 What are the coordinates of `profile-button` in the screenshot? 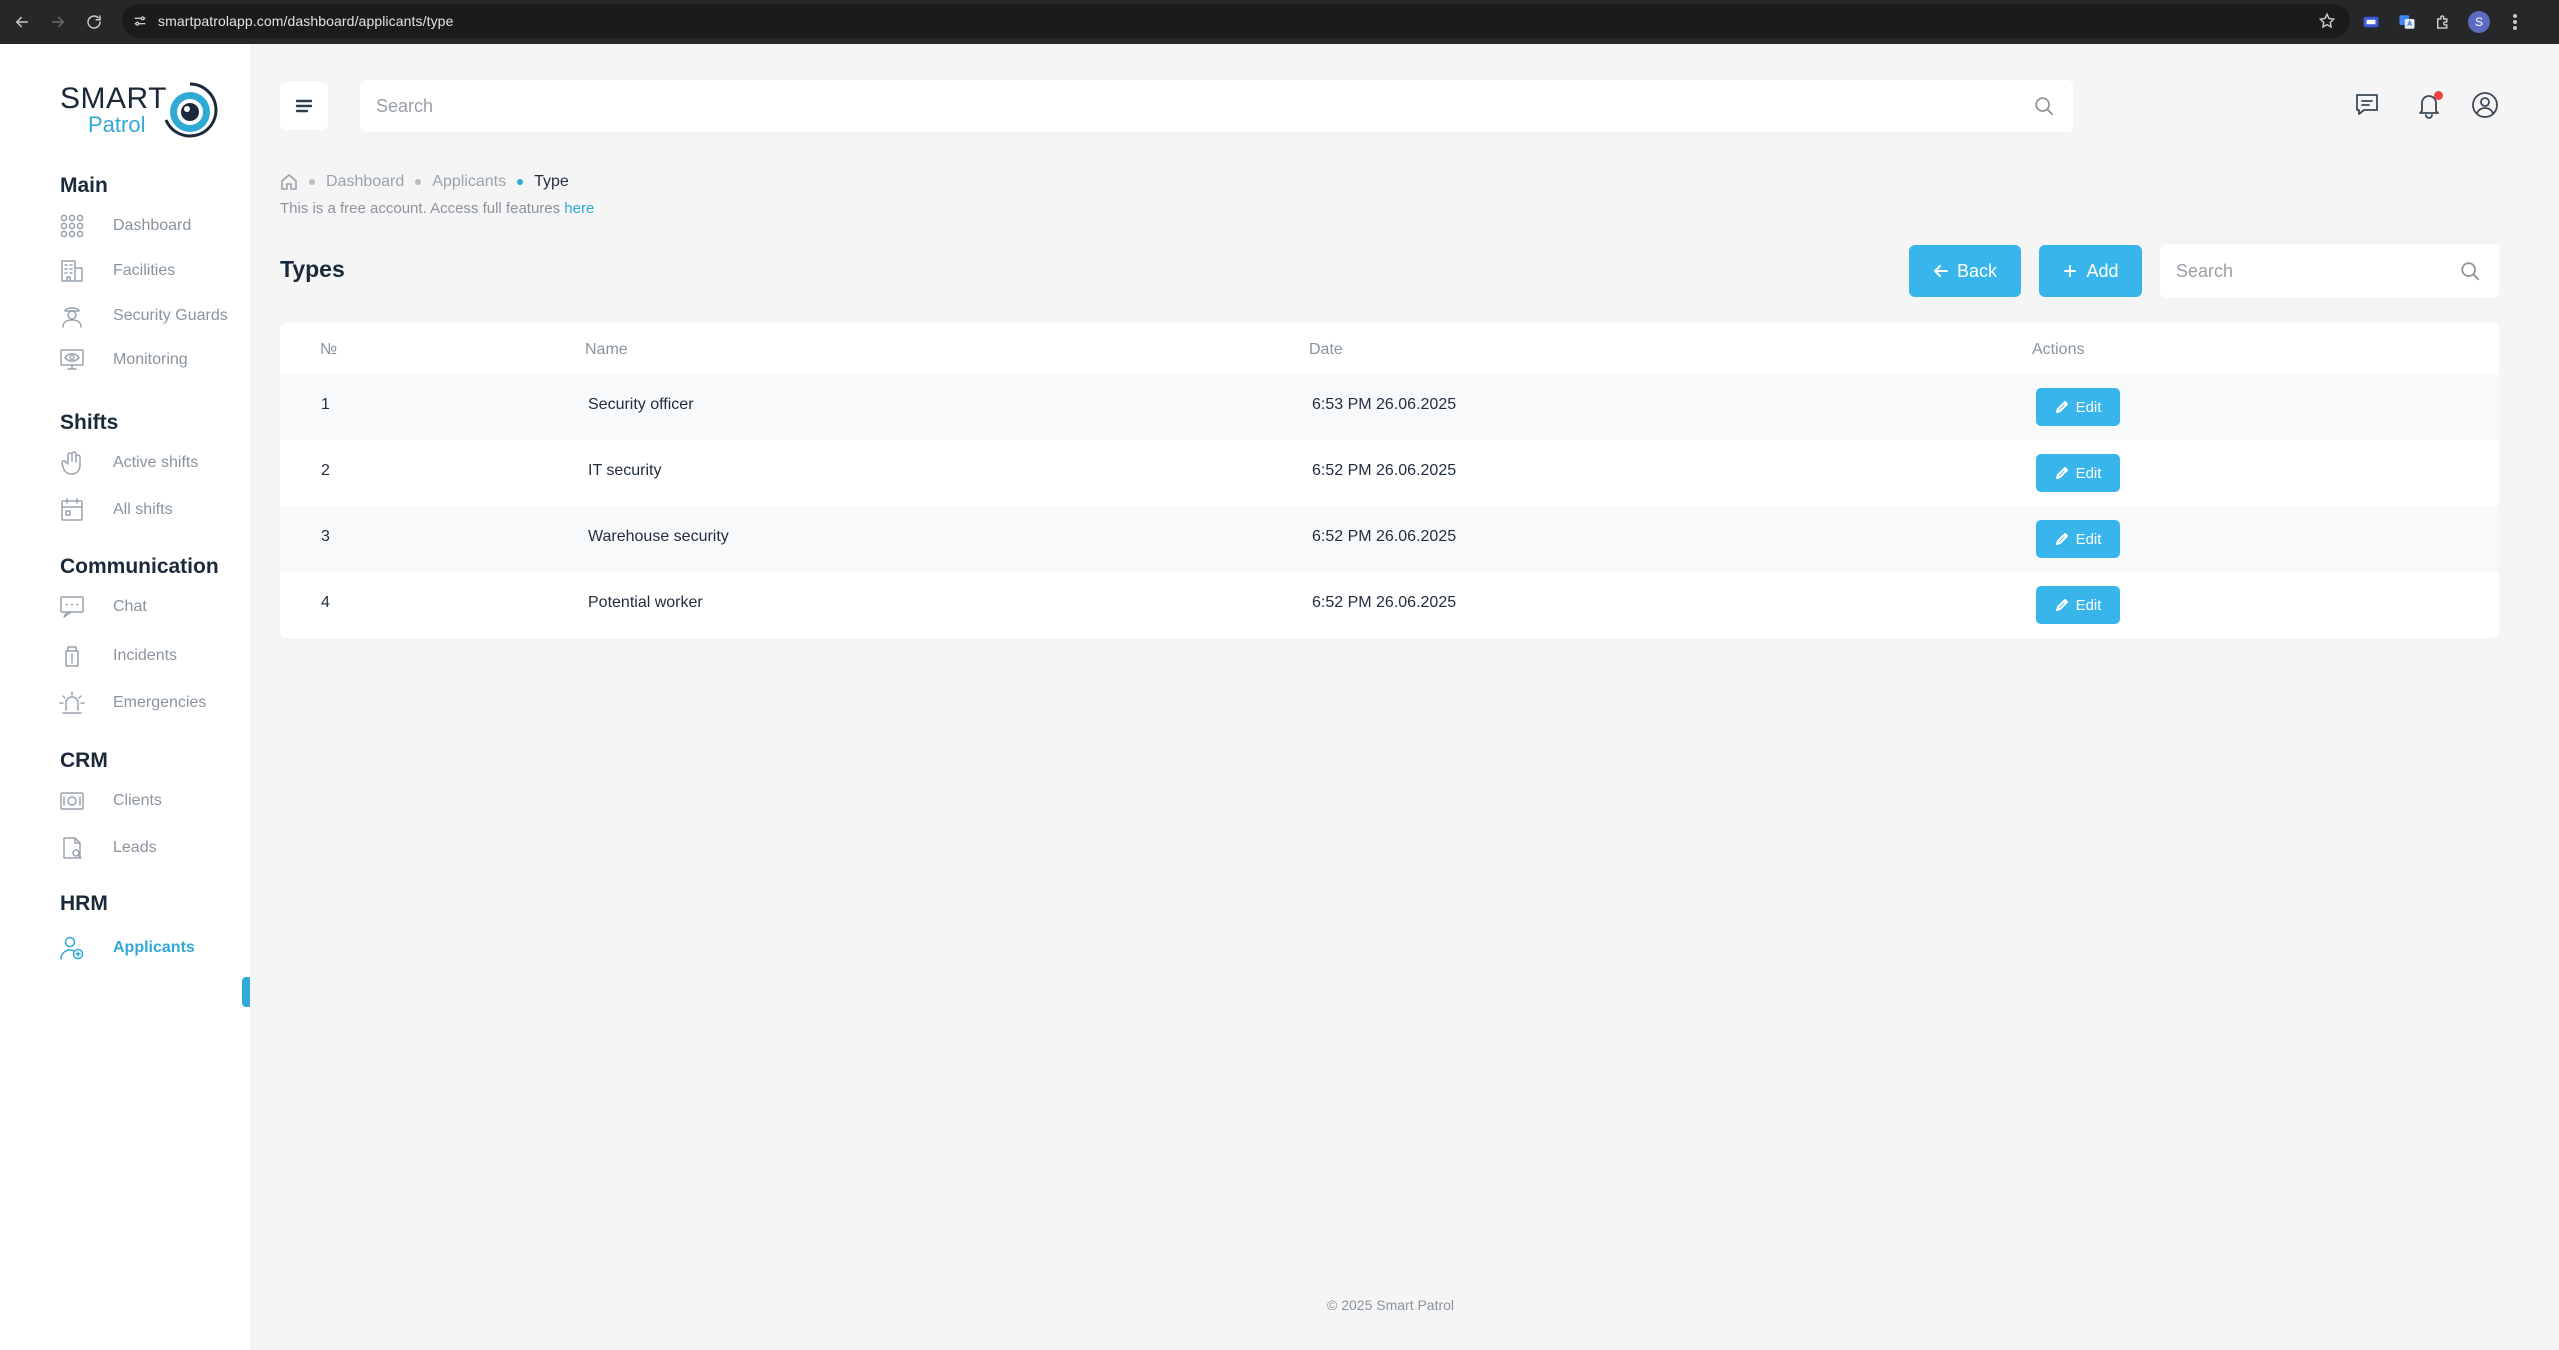 It's located at (2485, 105).